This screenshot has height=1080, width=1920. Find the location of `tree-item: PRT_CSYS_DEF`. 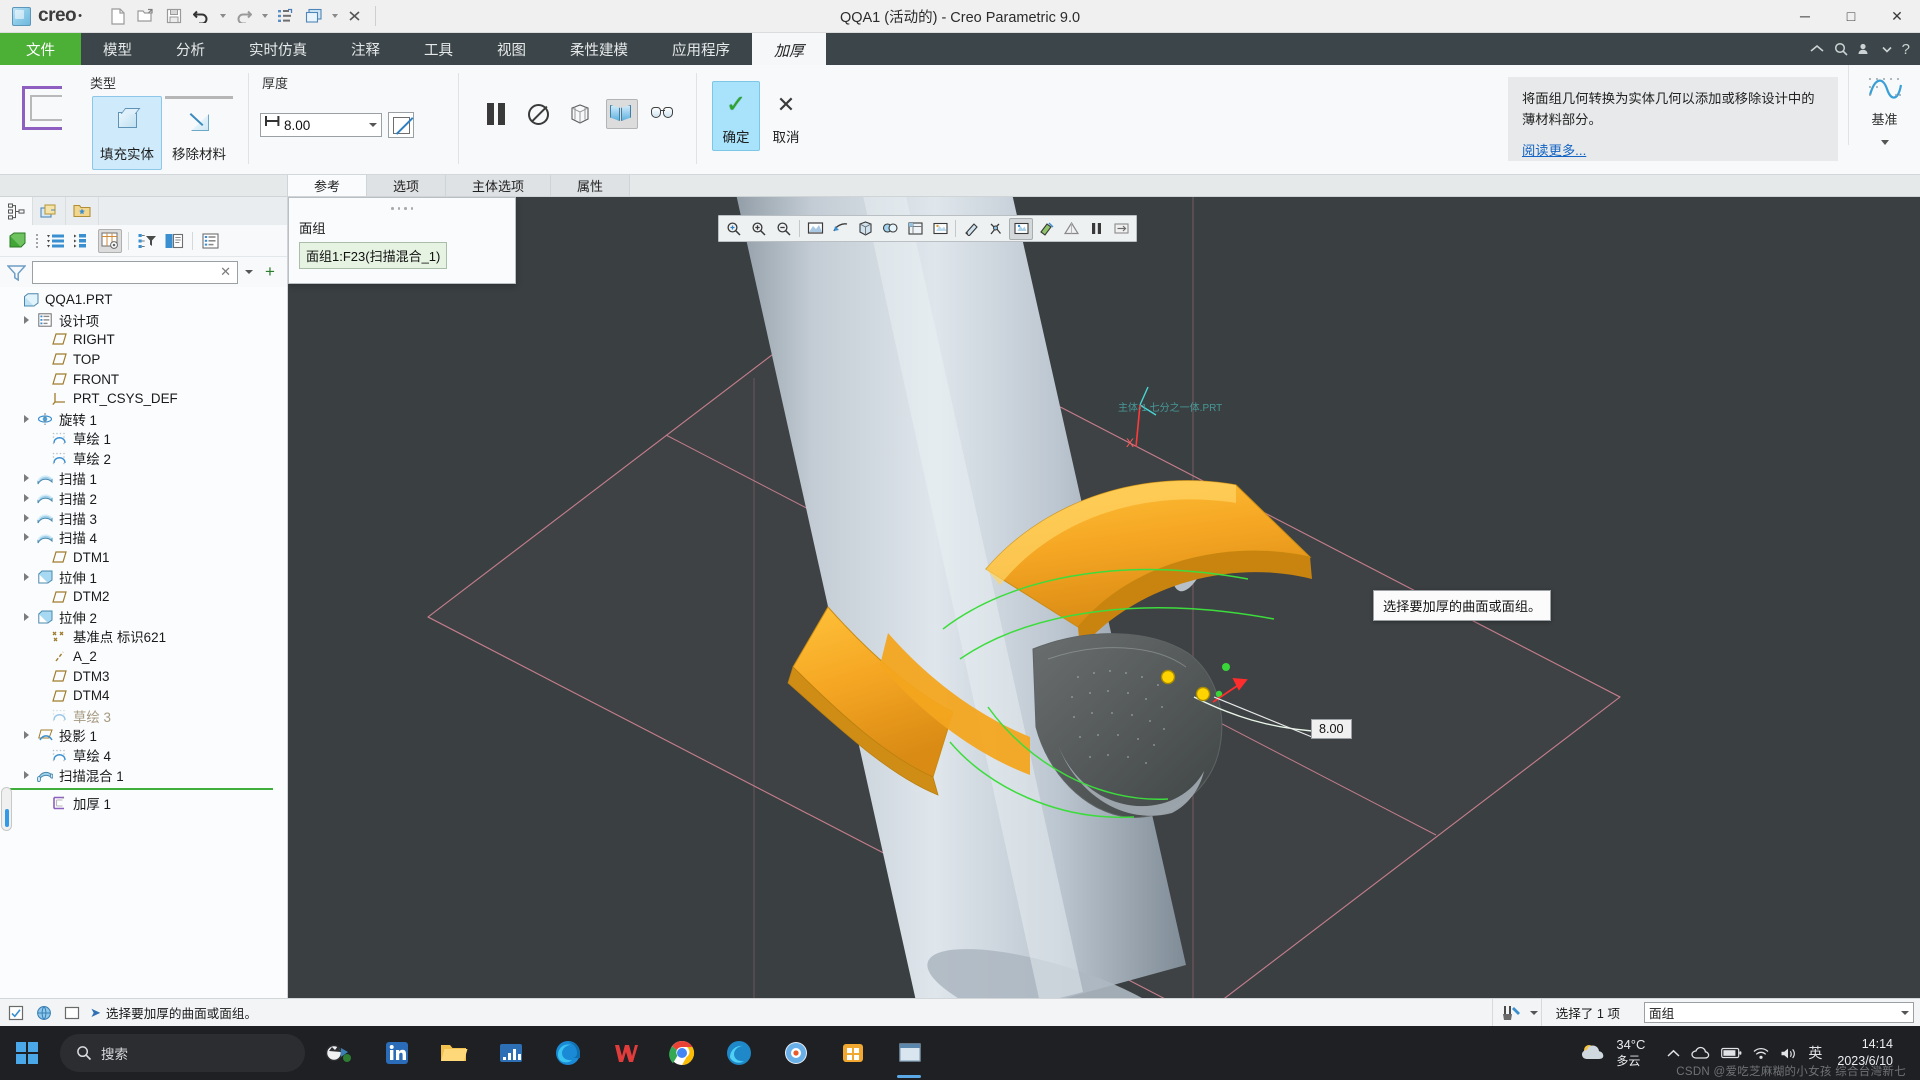

tree-item: PRT_CSYS_DEF is located at coordinates (143, 399).